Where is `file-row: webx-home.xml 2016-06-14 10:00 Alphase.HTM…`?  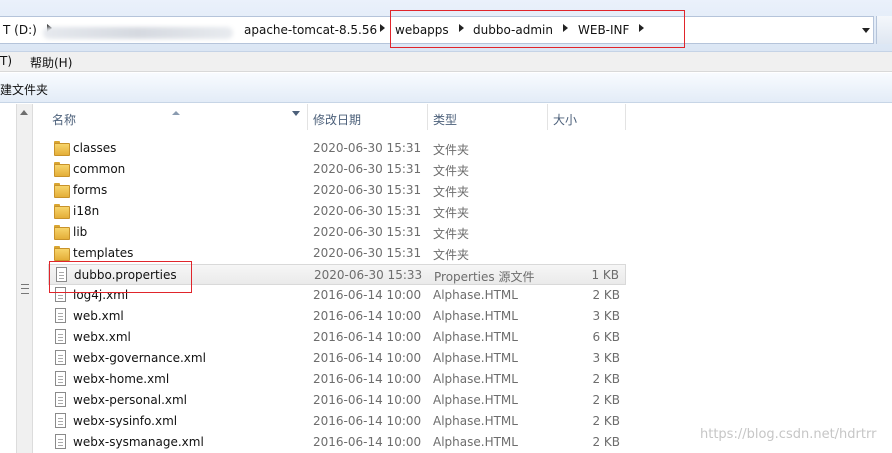 file-row: webx-home.xml 2016-06-14 10:00 Alphase.HTM… is located at coordinates (337, 379).